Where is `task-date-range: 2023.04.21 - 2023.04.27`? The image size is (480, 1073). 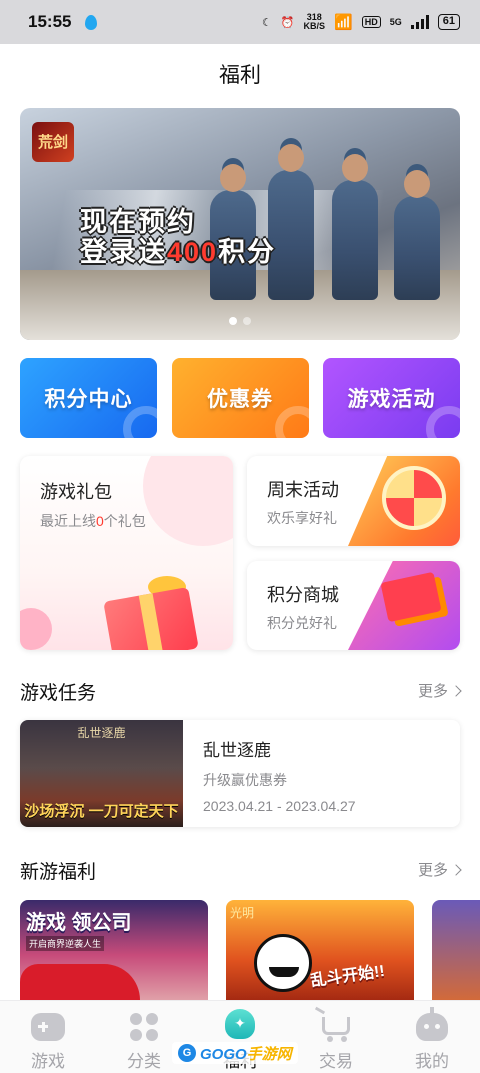
task-date-range: 2023.04.21 - 2023.04.27 is located at coordinates (279, 806).